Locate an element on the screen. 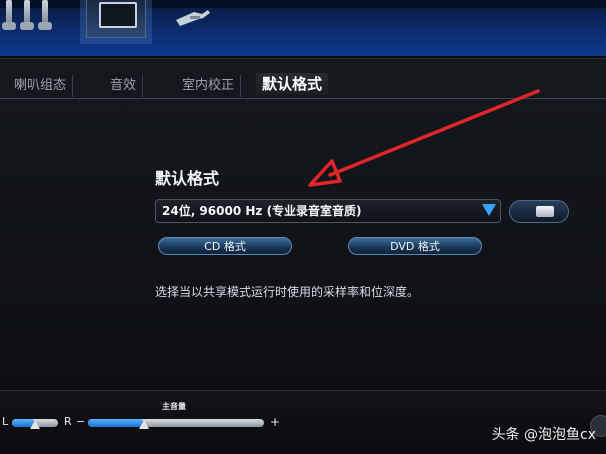 Image resolution: width=606 pixels, height=454 pixels. volume-plus-icon: + is located at coordinates (275, 422).